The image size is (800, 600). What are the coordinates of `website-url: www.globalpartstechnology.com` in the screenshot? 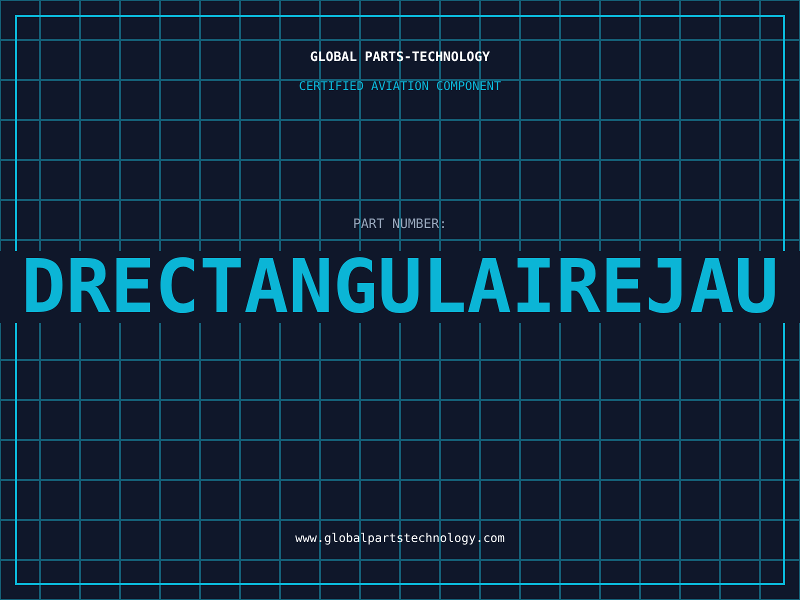 It's located at (400, 538).